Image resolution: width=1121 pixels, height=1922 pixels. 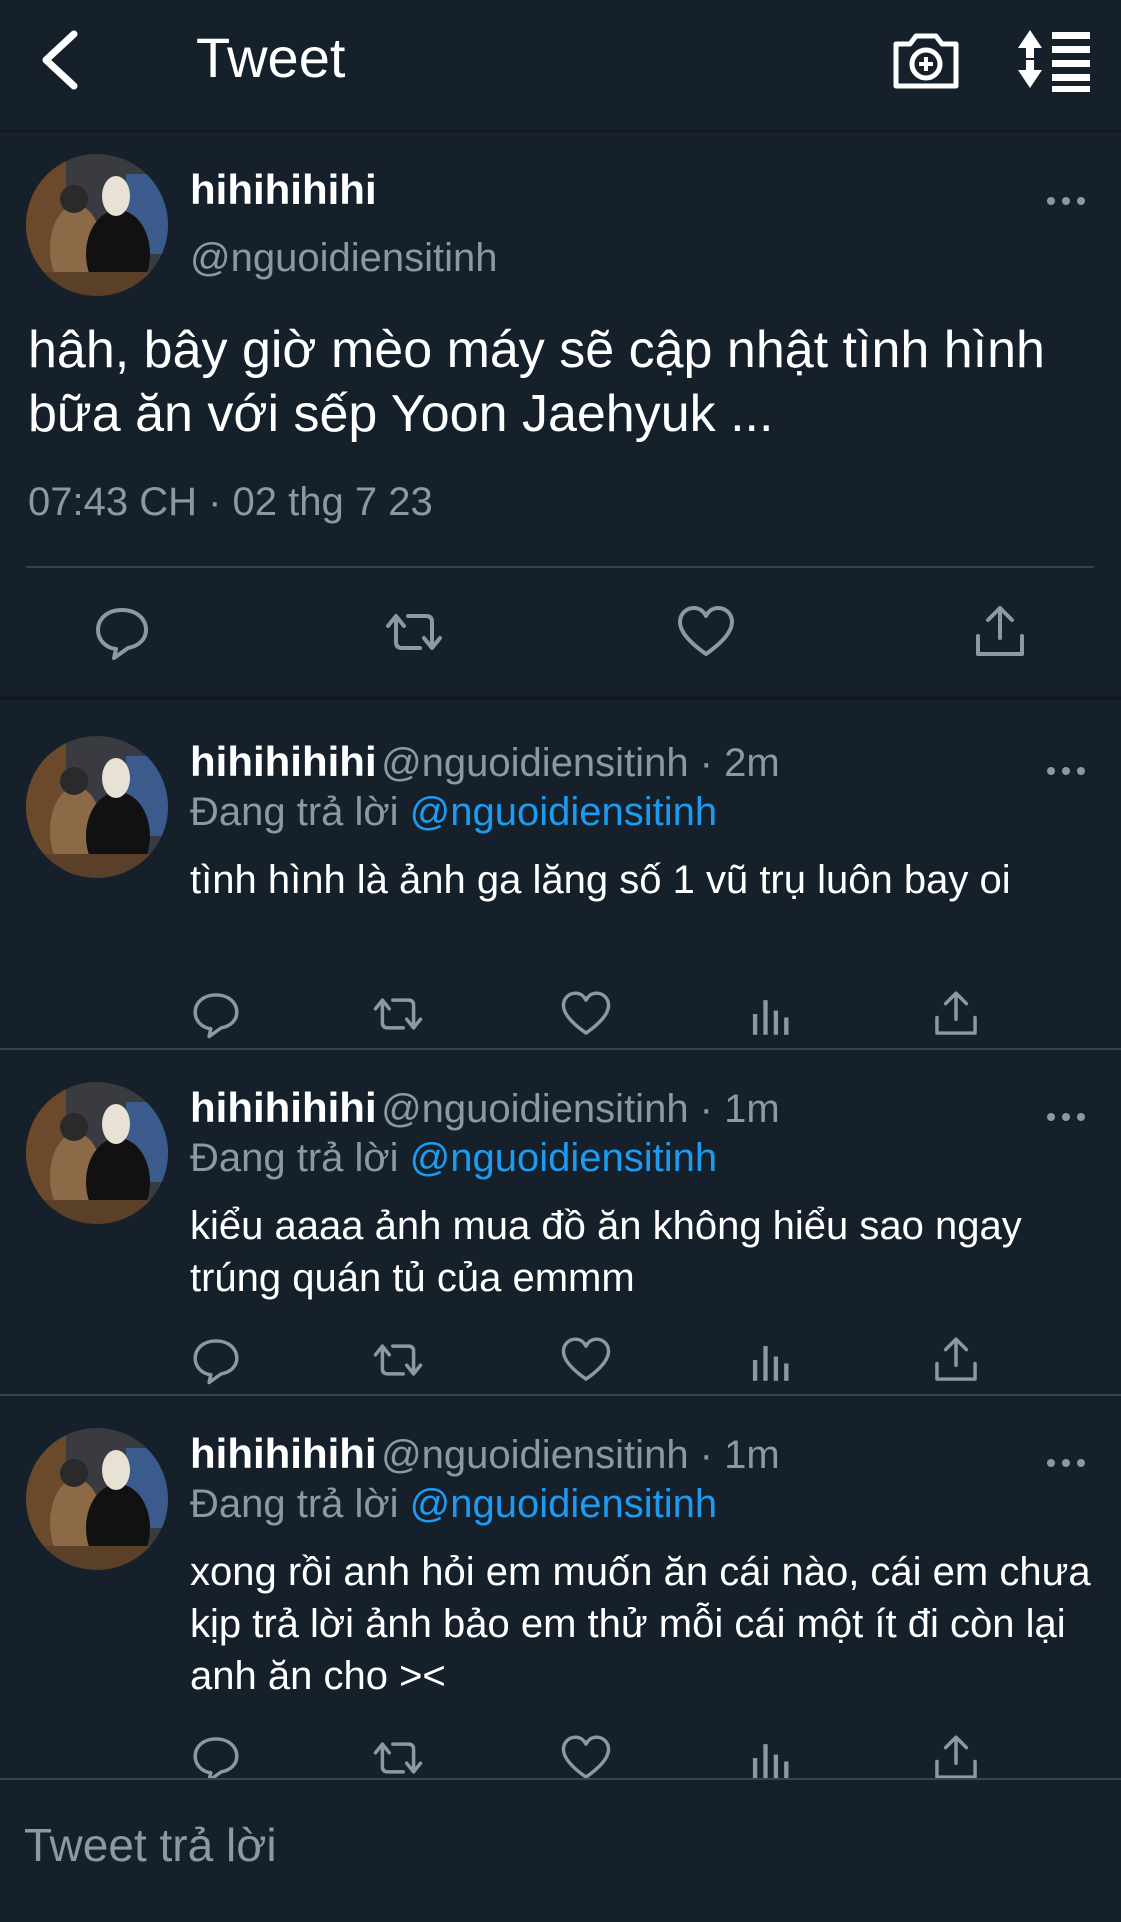 I want to click on section-divider, so click(x=560, y=698).